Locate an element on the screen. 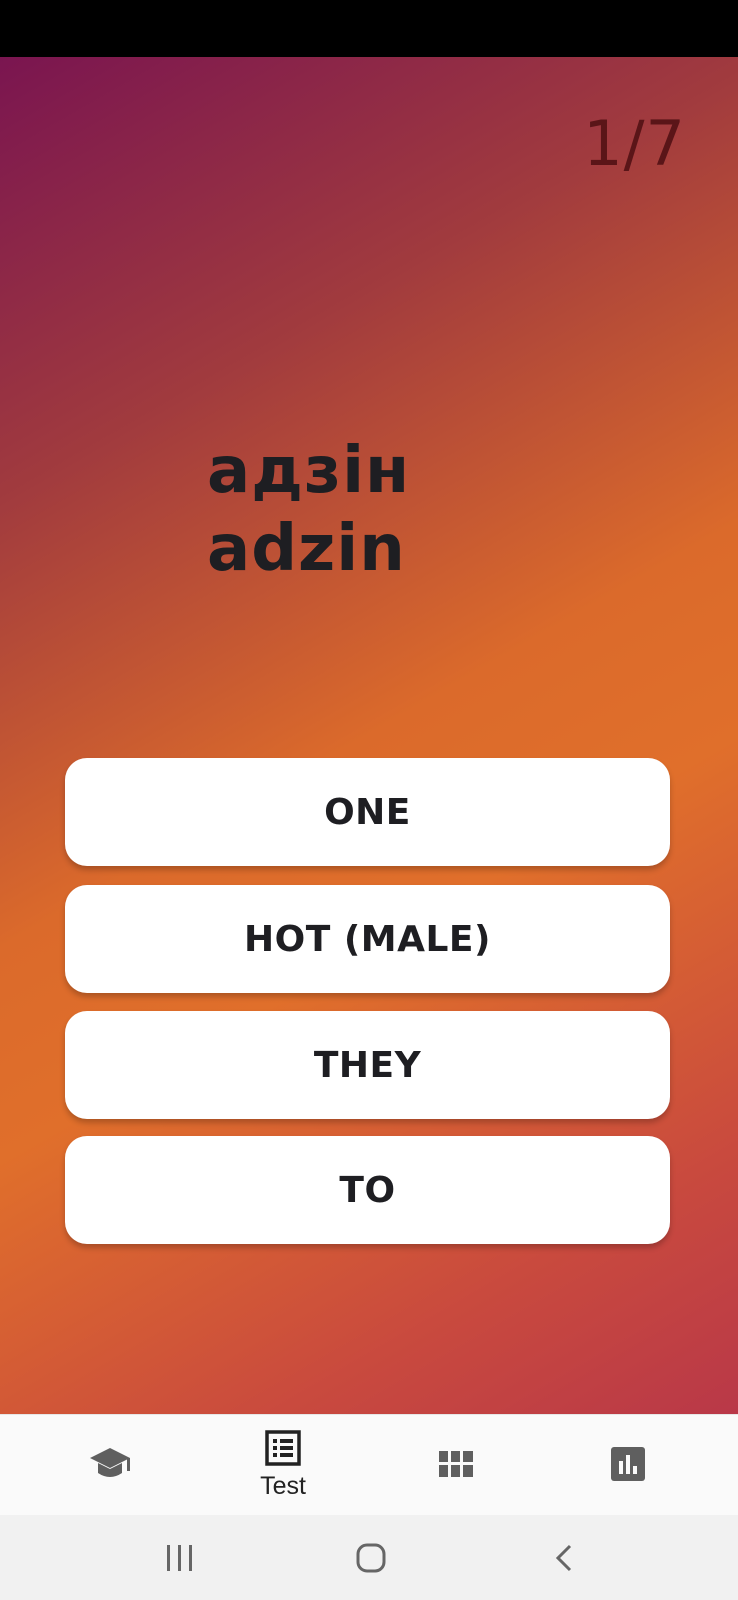 The image size is (738, 1600). answer-label: THEY is located at coordinates (367, 1065).